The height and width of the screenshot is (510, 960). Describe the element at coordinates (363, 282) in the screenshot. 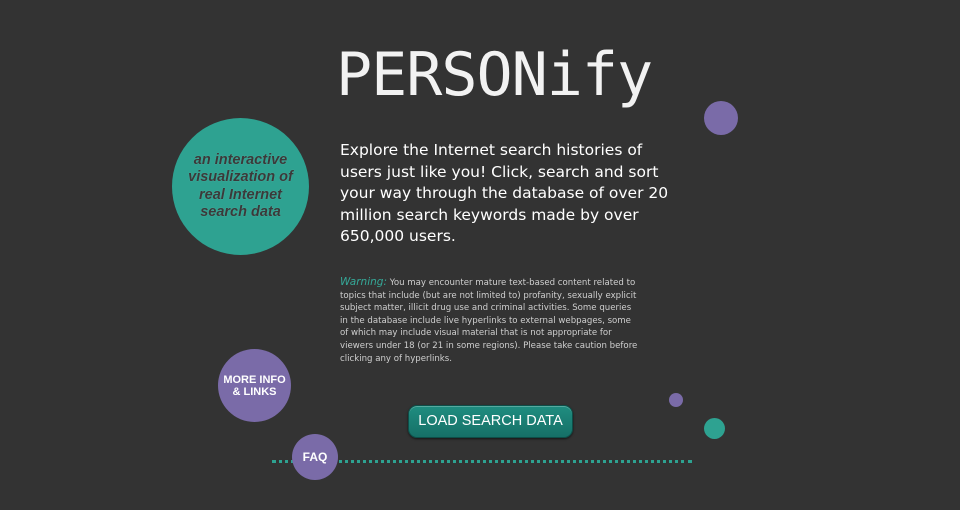

I see `warning-label: Warning:` at that location.